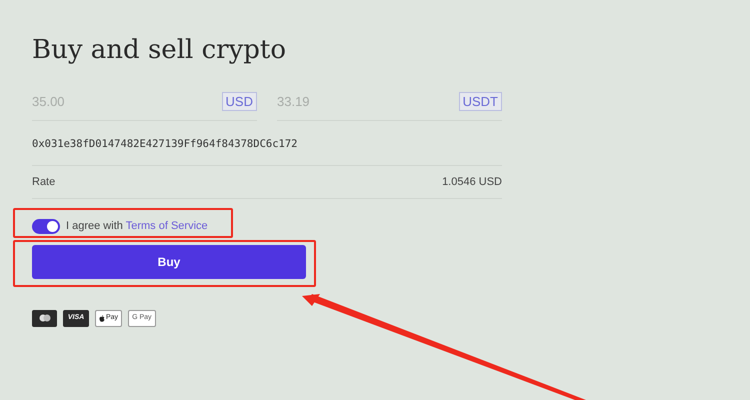  I want to click on rate-value: 1.0546 USD, so click(472, 182).